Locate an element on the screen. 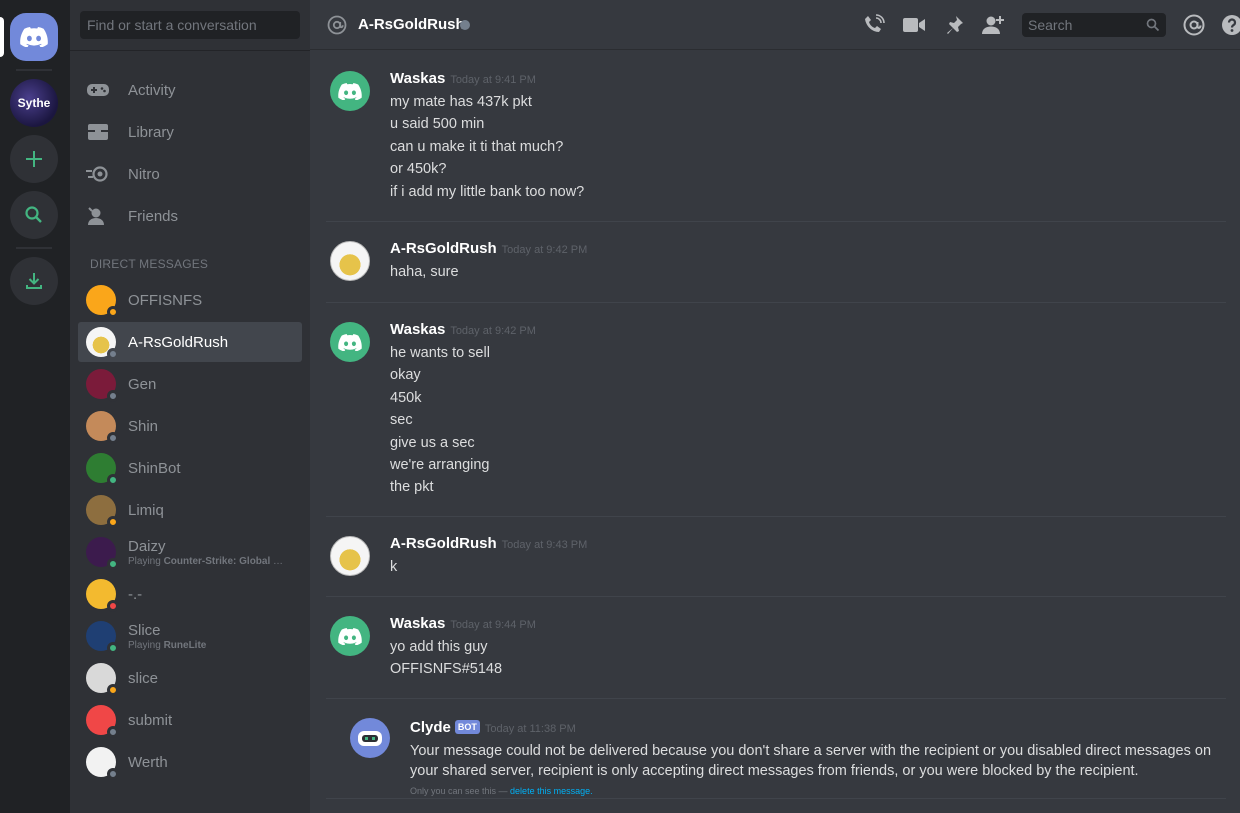  message-line: or 450k? is located at coordinates (418, 169).